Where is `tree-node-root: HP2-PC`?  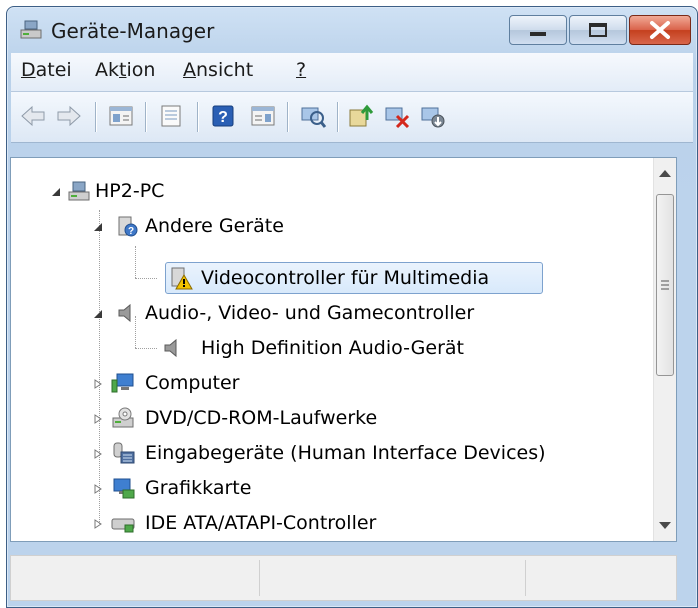
tree-node-root: HP2-PC is located at coordinates (311, 191).